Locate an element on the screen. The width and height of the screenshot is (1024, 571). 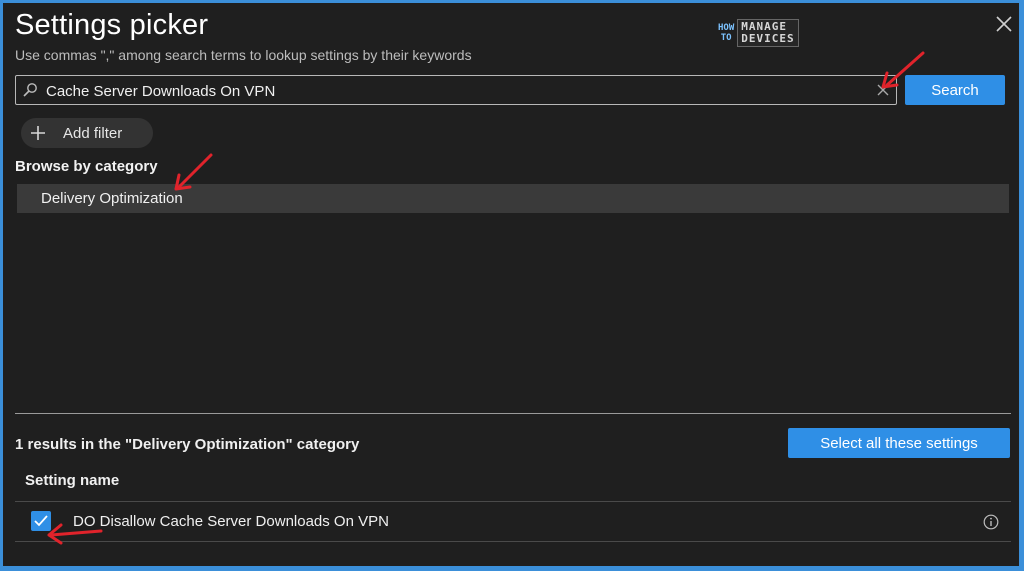
checkmark-icon is located at coordinates (41, 521).